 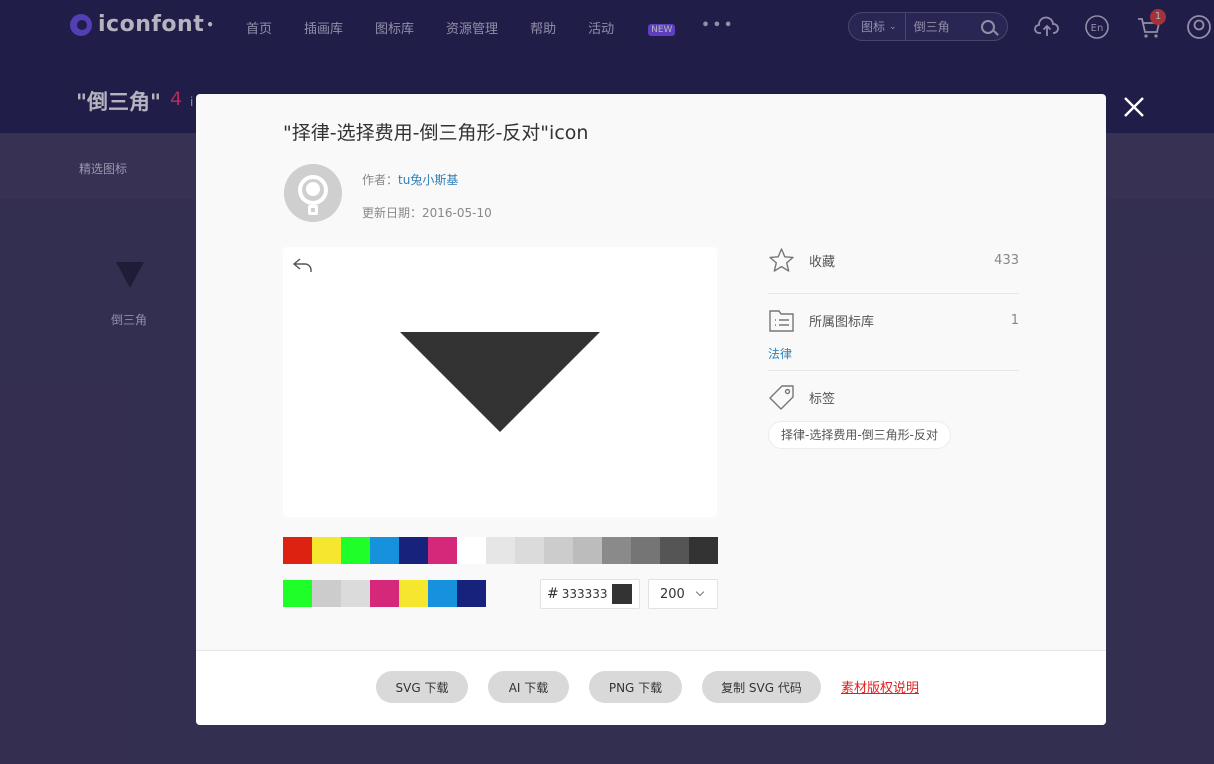 I want to click on tag-chip: 择律-选择费用-倒三角形-反对, so click(x=859, y=435).